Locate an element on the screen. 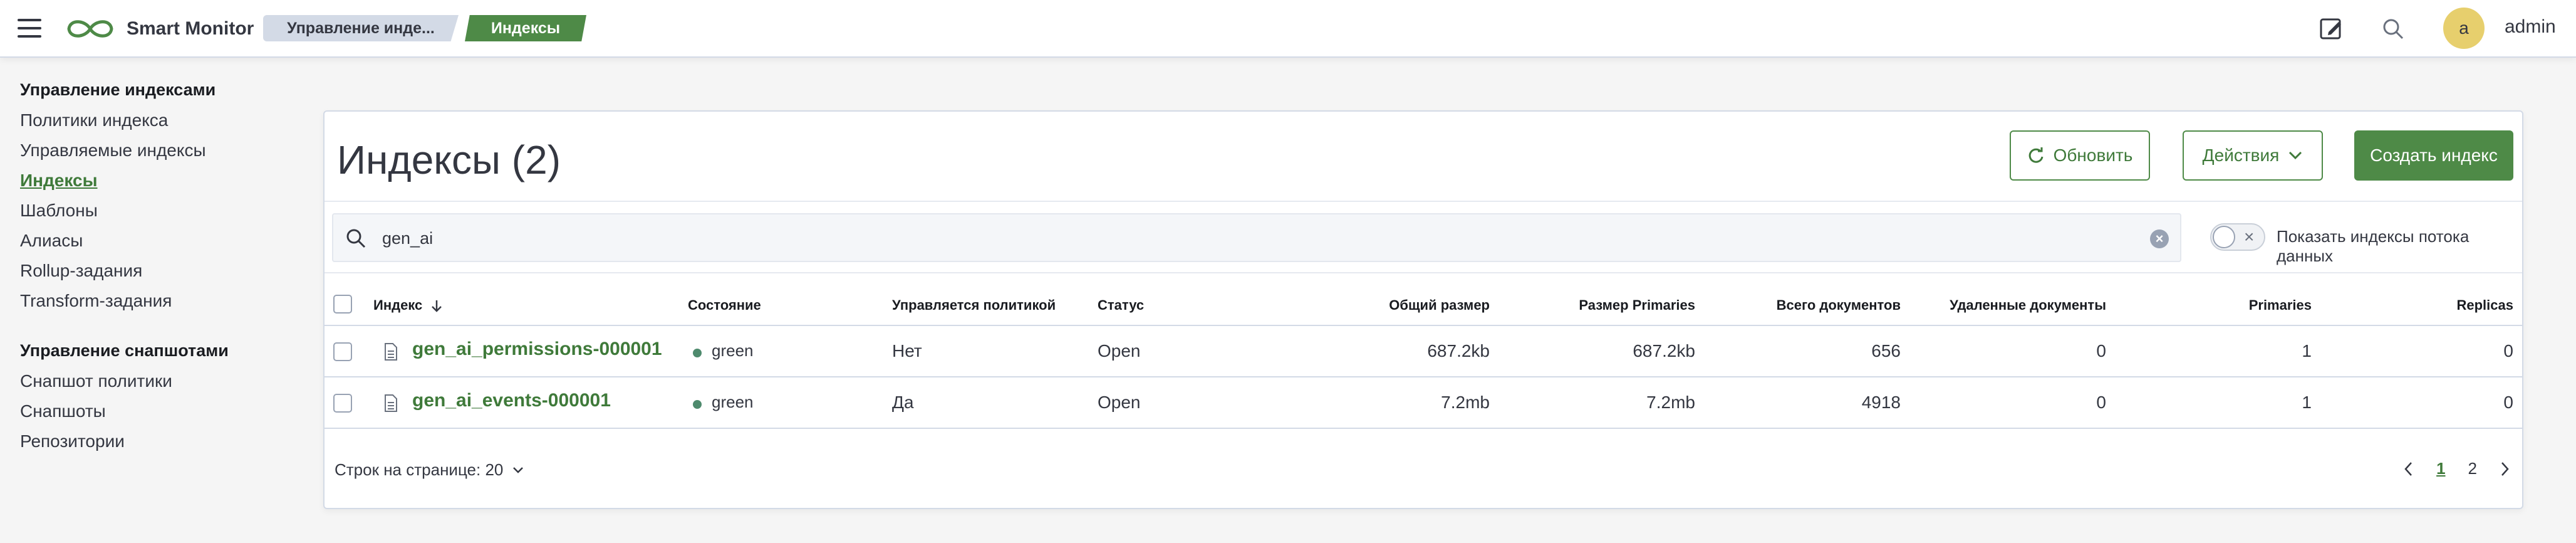 Image resolution: width=2576 pixels, height=543 pixels. clear-icon: × is located at coordinates (2159, 238).